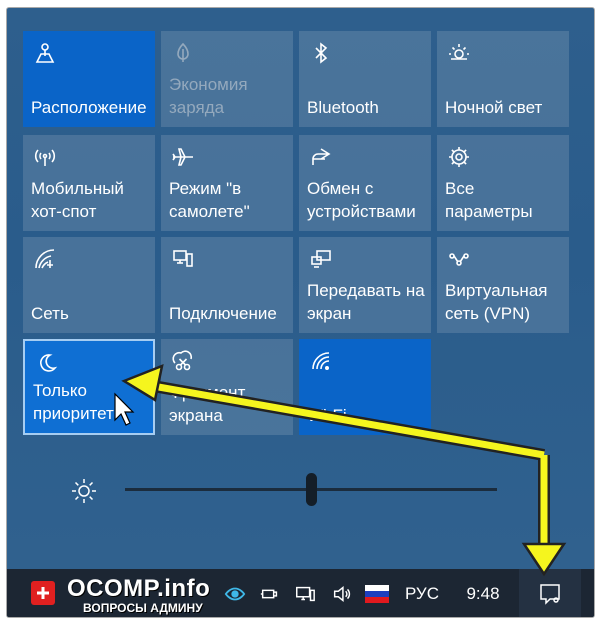 This screenshot has height=626, width=603. What do you see at coordinates (183, 361) in the screenshot?
I see `snip-icon` at bounding box center [183, 361].